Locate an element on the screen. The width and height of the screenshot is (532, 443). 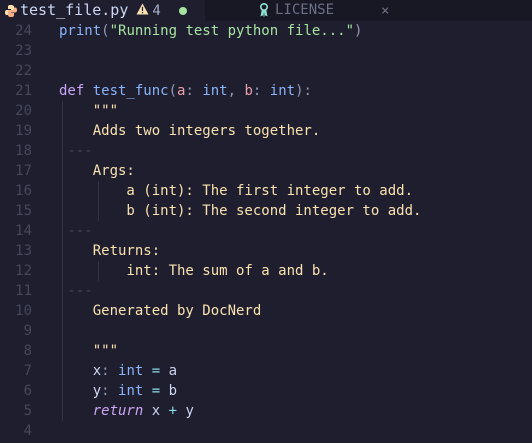
code-line: 9 is located at coordinates (266, 331).